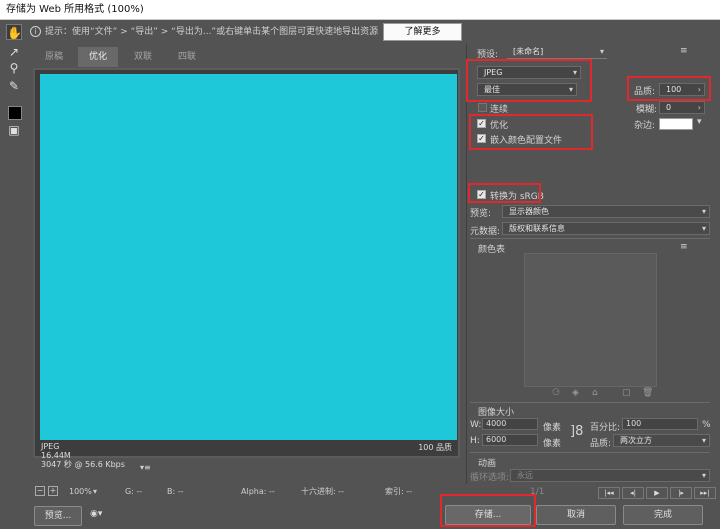 The image size is (720, 529). I want to click on web-shift-icon: ◈, so click(575, 393).